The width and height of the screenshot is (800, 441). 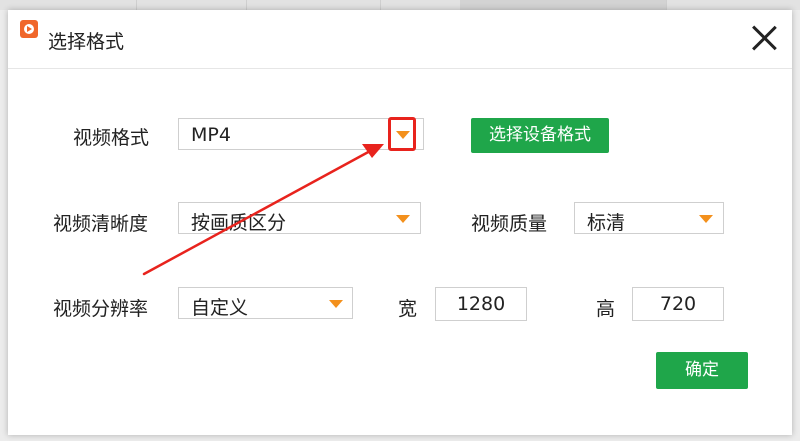 I want to click on video-format-label: 视频格式, so click(x=111, y=138).